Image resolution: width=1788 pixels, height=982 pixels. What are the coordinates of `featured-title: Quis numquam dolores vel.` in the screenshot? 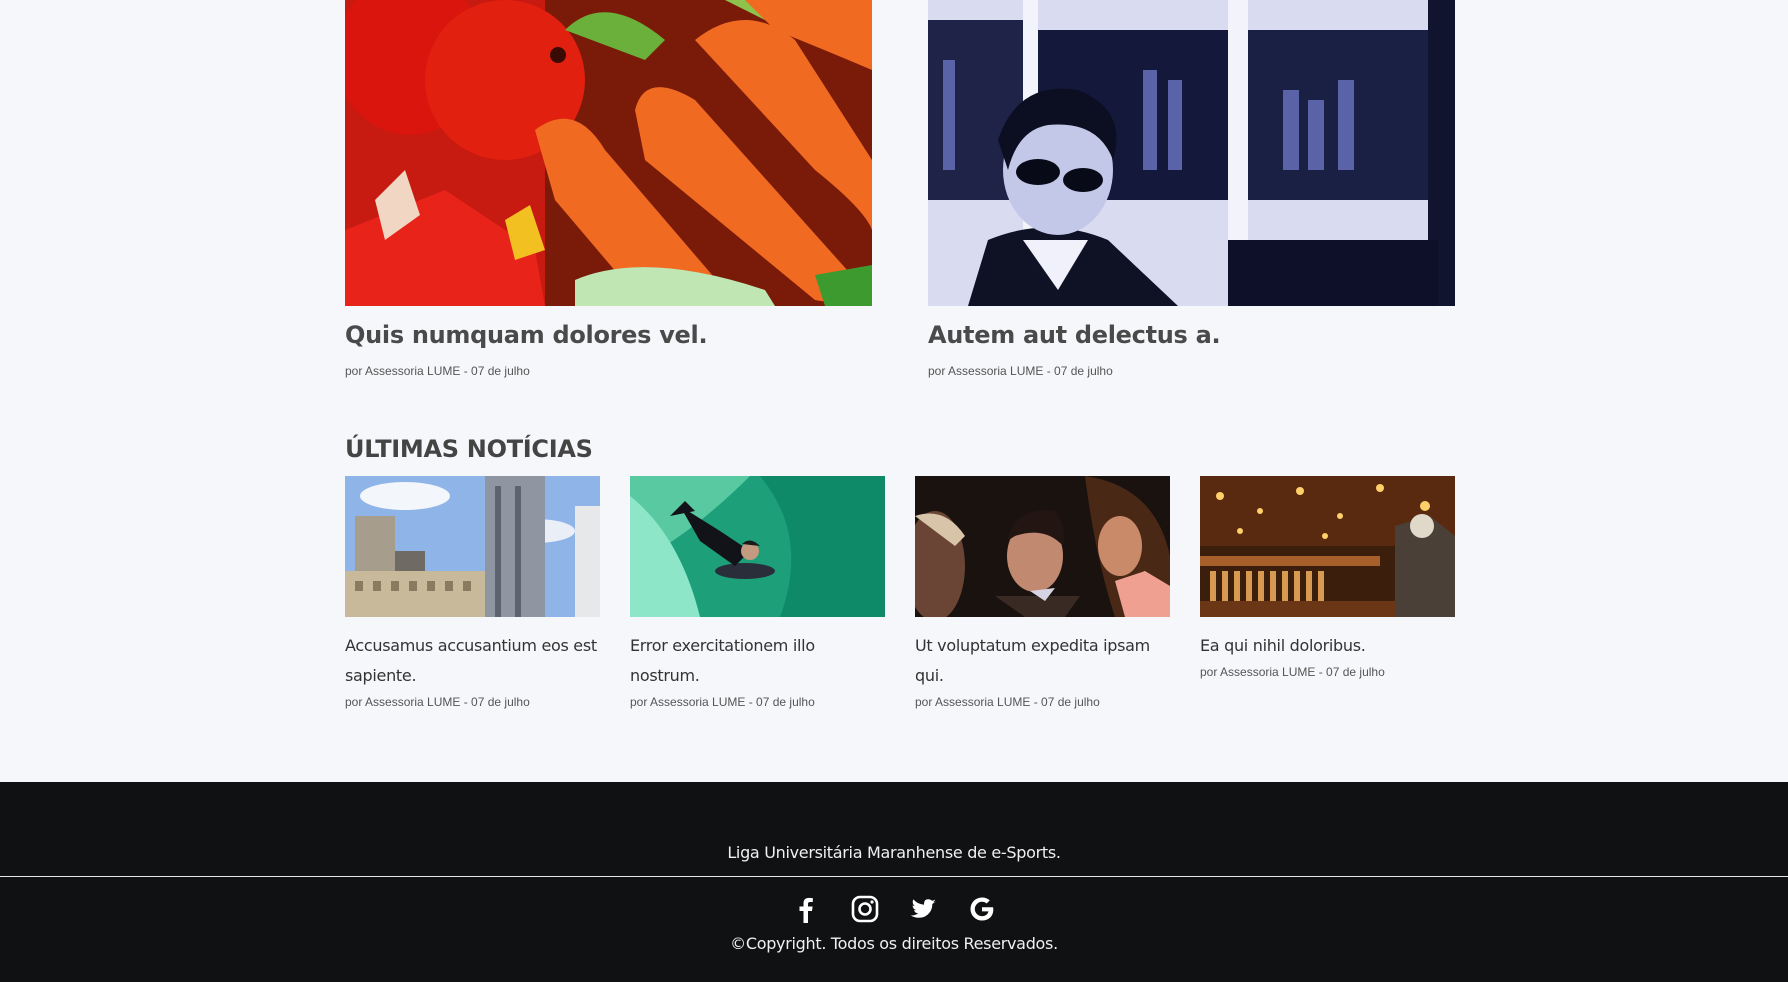 It's located at (608, 335).